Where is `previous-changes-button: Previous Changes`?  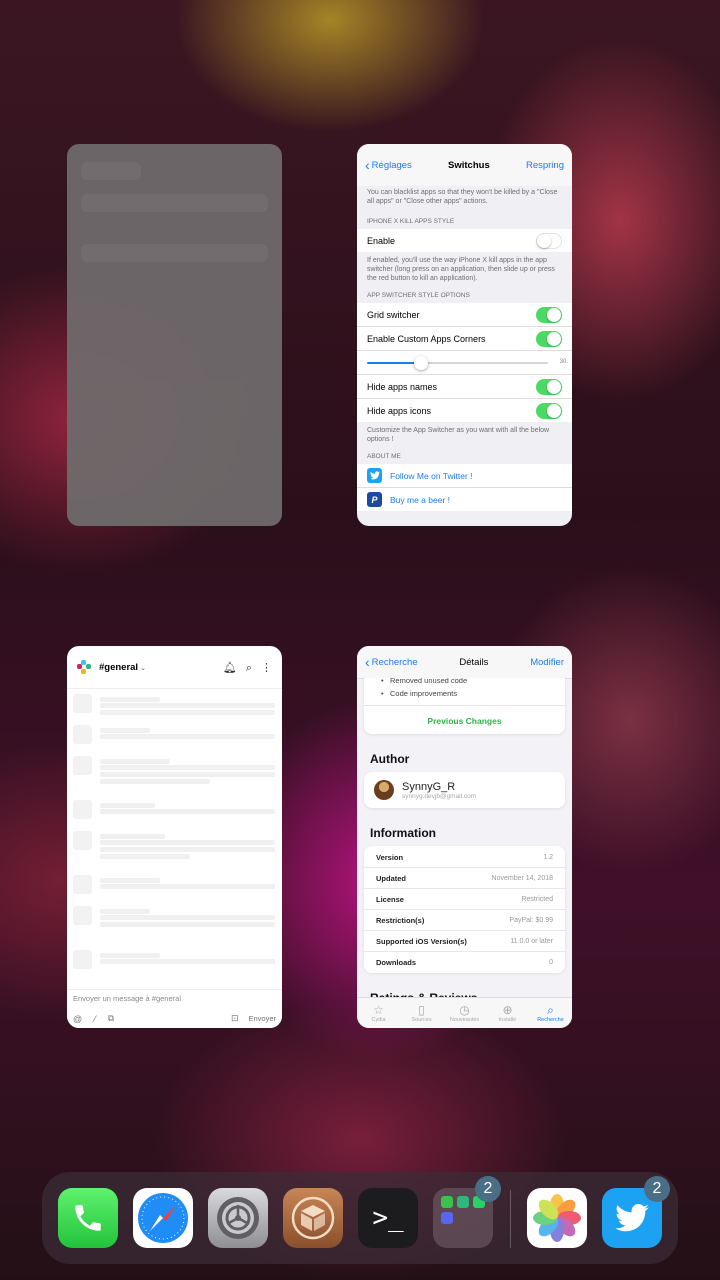
previous-changes-button: Previous Changes is located at coordinates (464, 719).